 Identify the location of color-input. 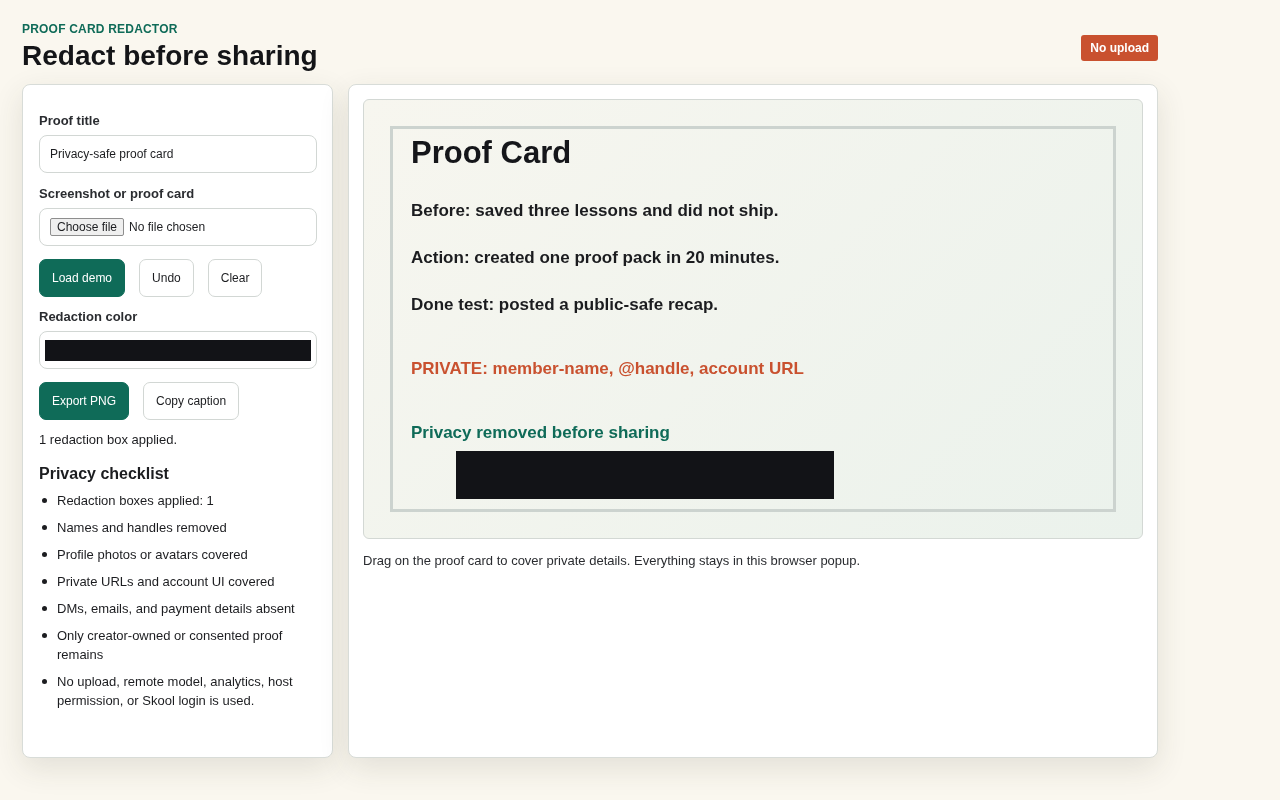
(178, 350).